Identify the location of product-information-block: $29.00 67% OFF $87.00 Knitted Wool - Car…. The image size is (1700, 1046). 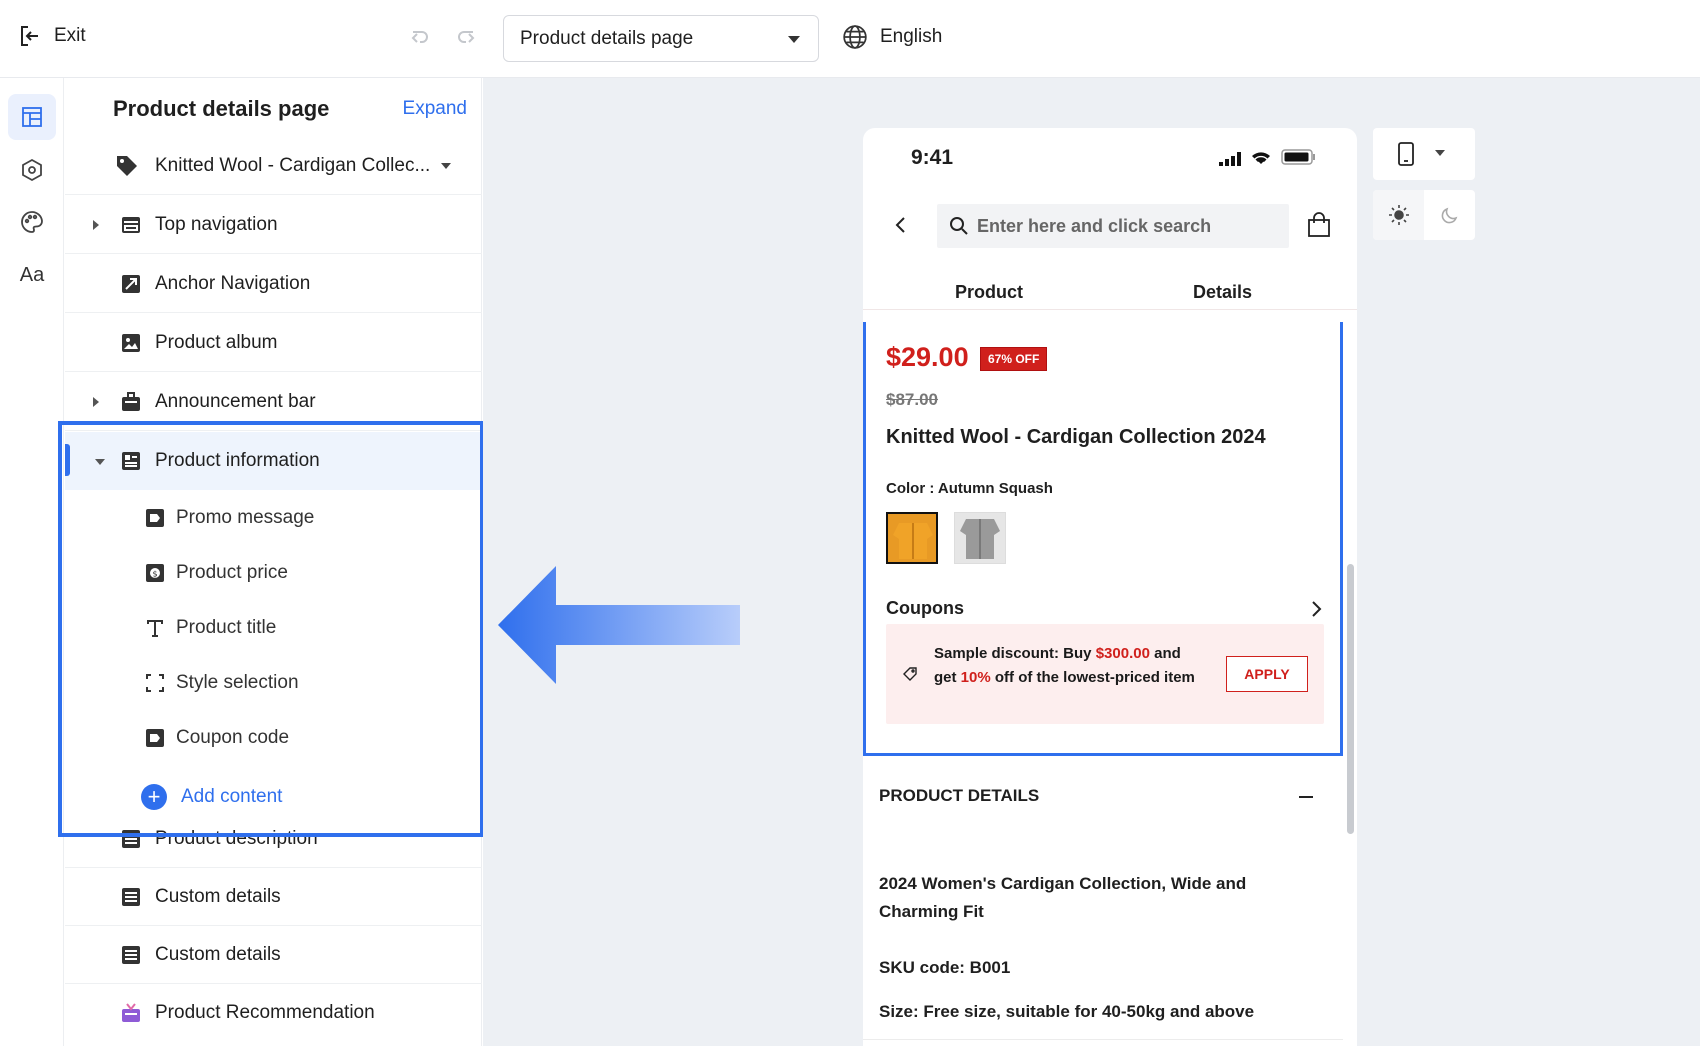
(1103, 539).